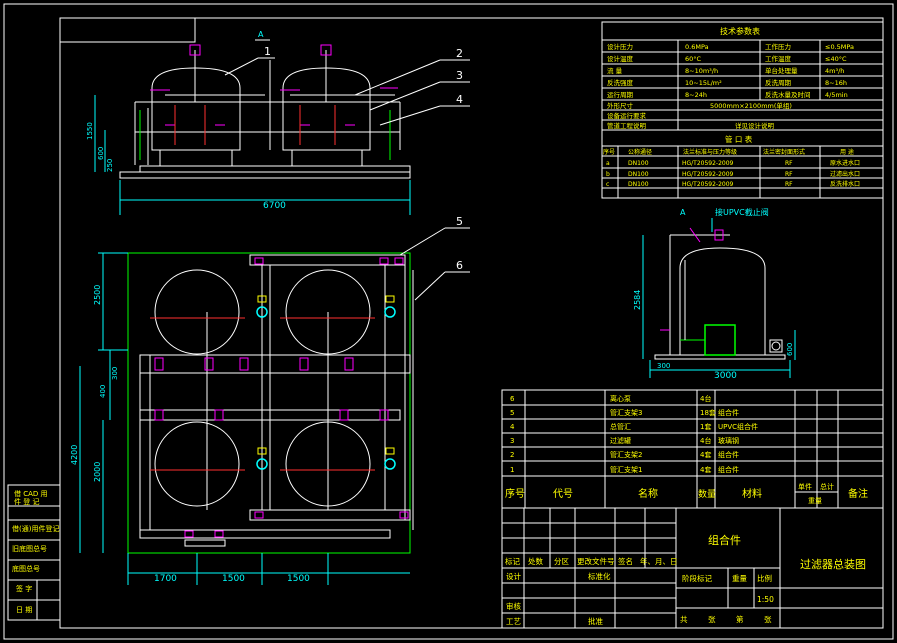 The width and height of the screenshot is (897, 643). I want to click on left-strip-row-5: 日 期, so click(24, 610).